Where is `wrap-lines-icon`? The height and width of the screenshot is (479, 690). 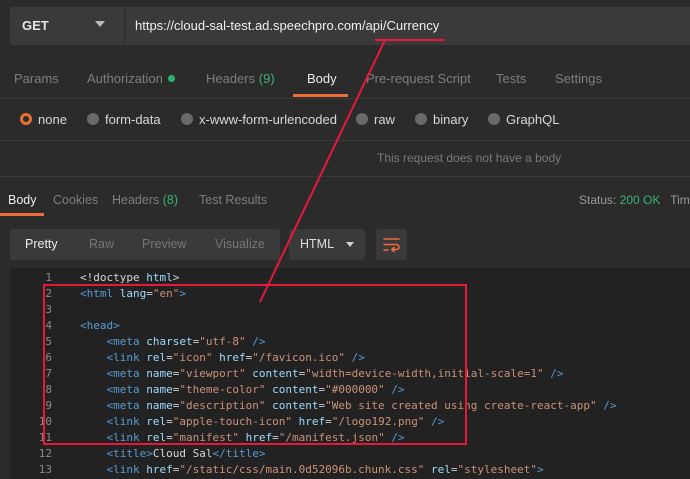
wrap-lines-icon is located at coordinates (391, 245).